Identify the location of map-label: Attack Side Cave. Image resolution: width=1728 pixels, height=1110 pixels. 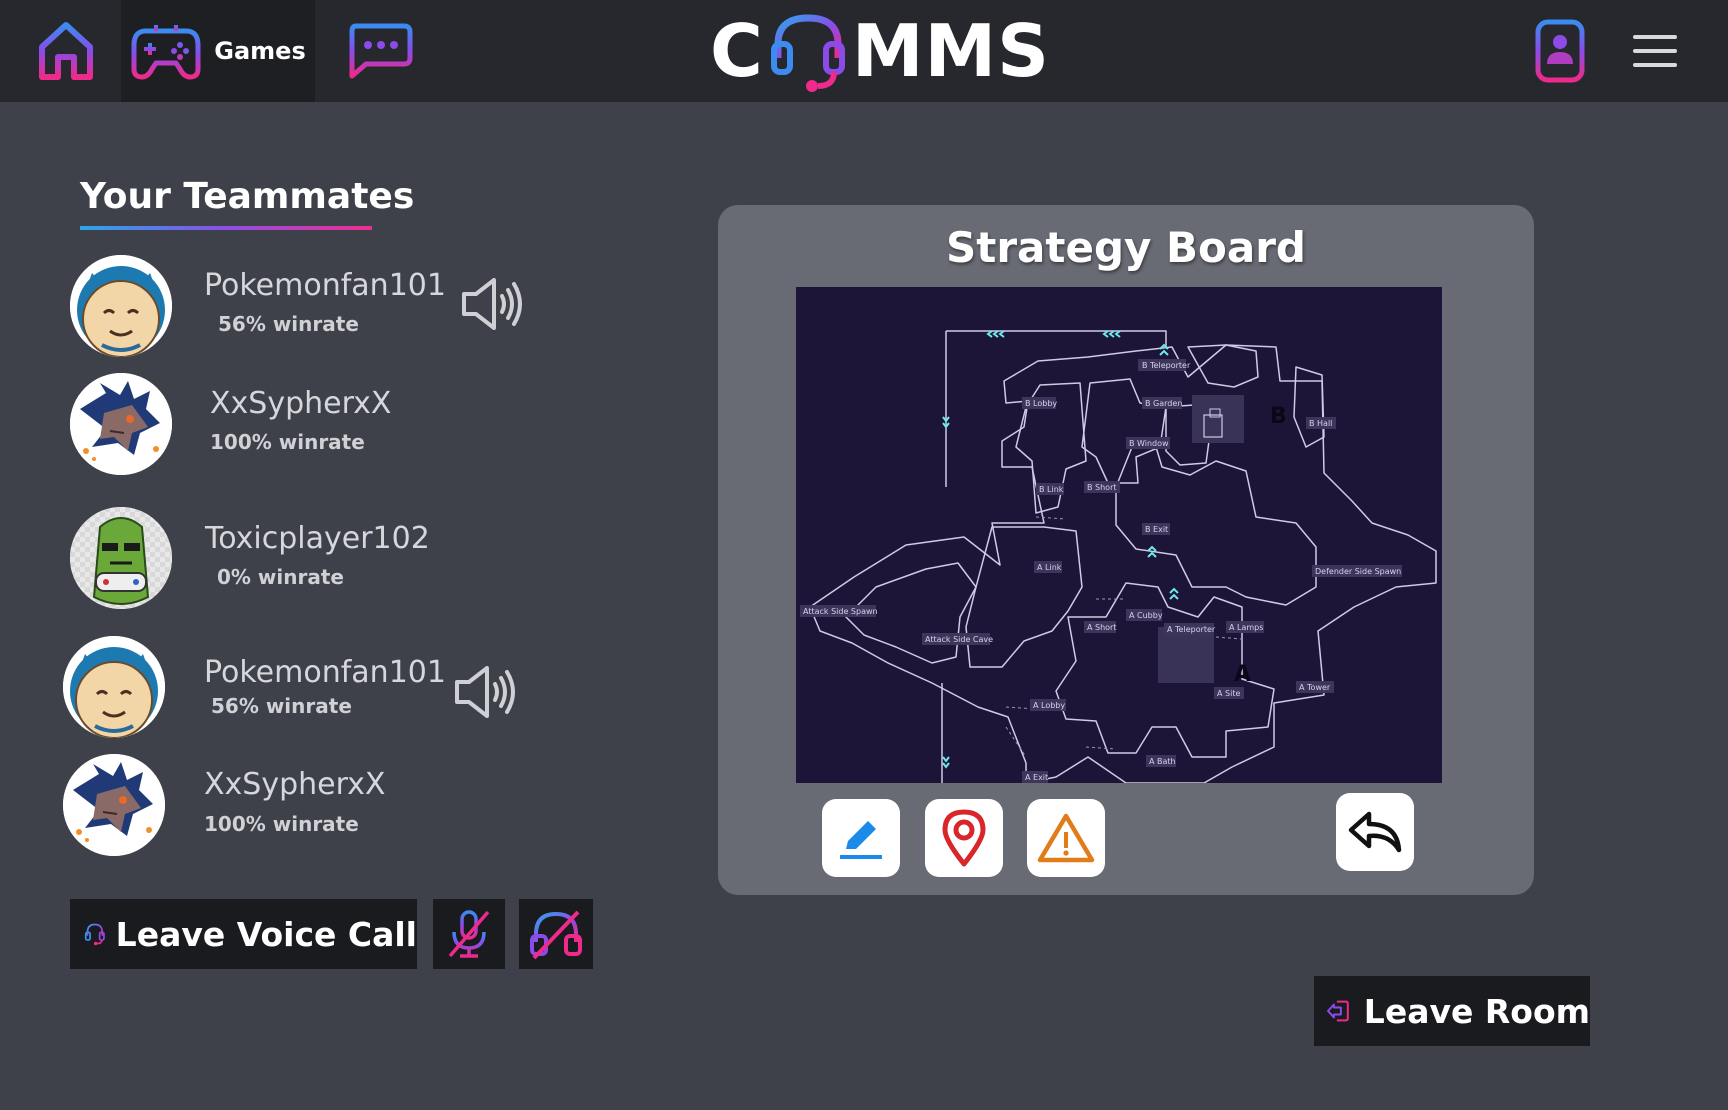
(959, 639).